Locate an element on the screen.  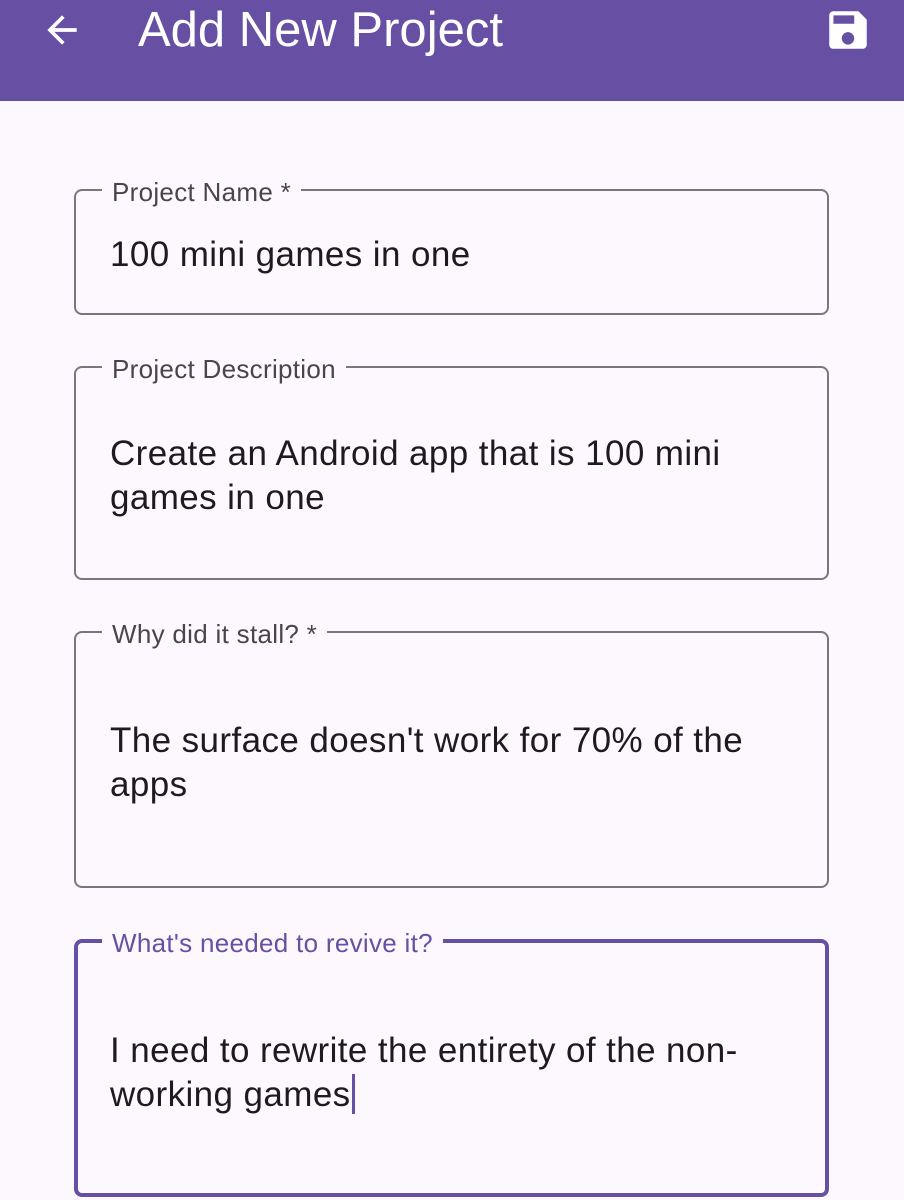
text-cursor is located at coordinates (353, 1094).